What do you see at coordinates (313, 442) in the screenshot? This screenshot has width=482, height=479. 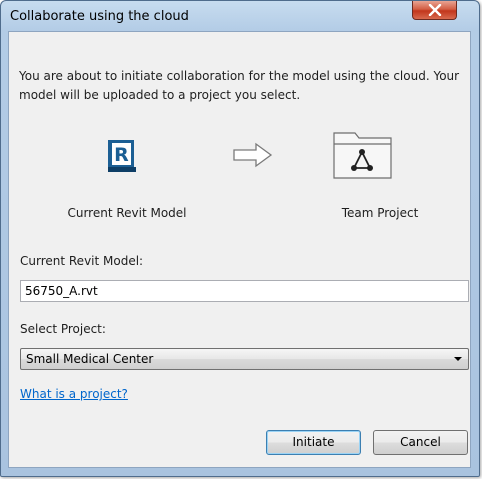 I see `initiate-button: Initiate` at bounding box center [313, 442].